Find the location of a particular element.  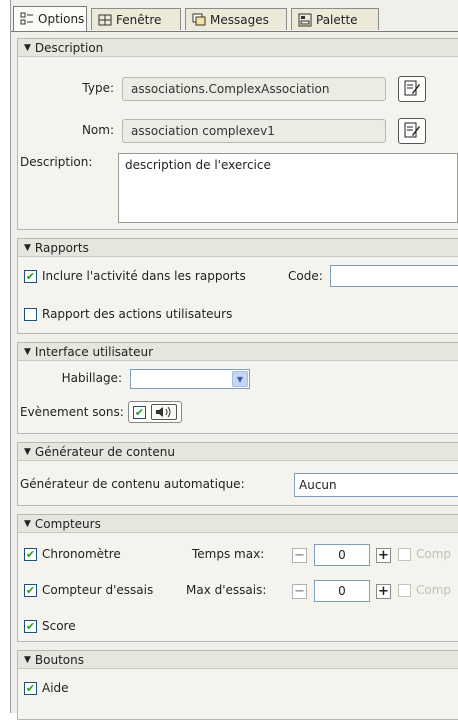

code-label: Code: is located at coordinates (305, 276).